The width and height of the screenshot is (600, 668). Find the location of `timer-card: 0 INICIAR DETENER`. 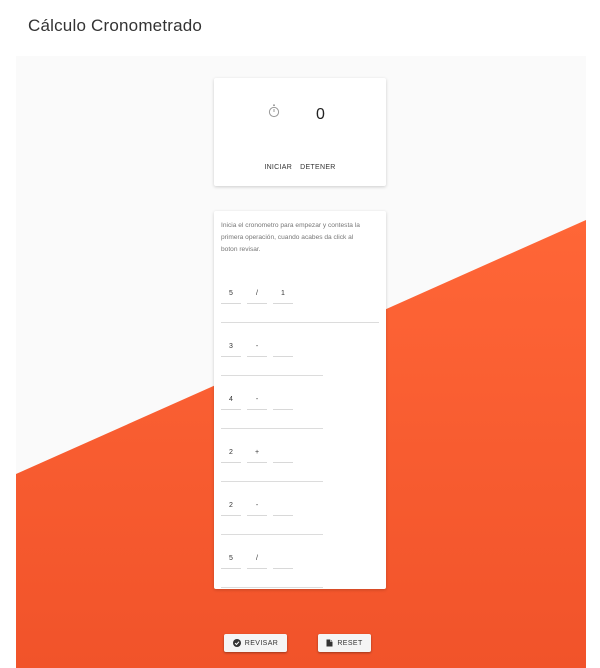

timer-card: 0 INICIAR DETENER is located at coordinates (300, 132).